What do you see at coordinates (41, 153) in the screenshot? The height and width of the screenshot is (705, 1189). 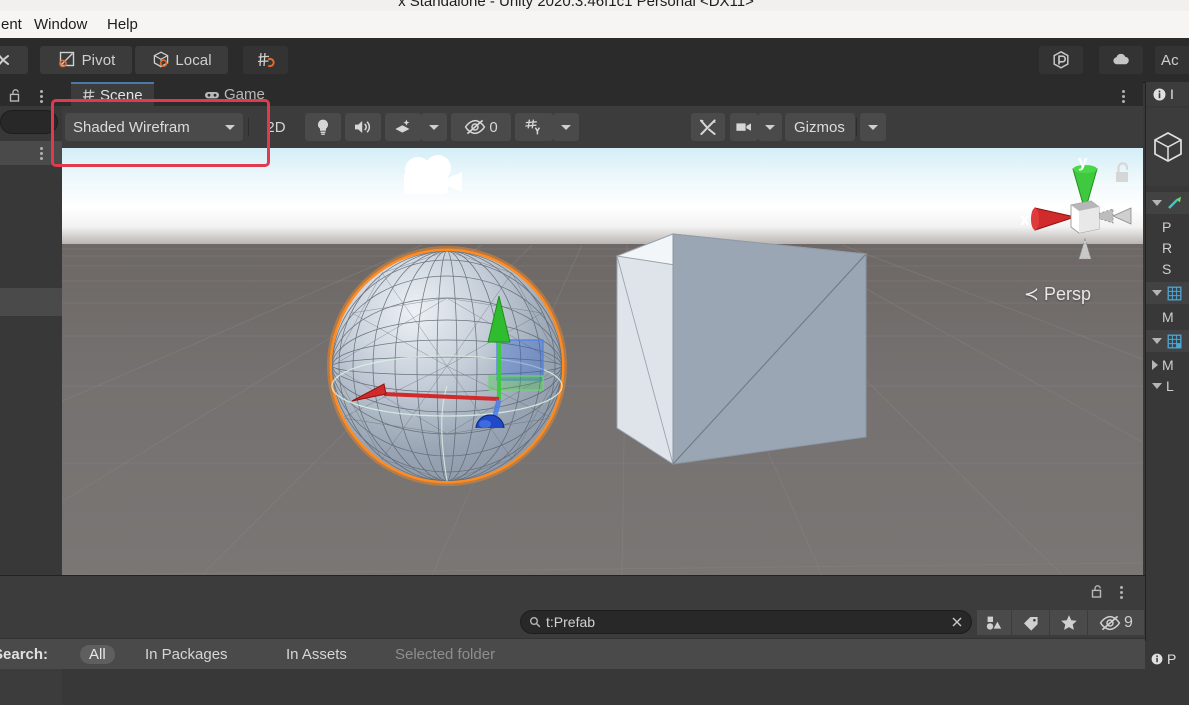 I see `hierarchy-row-menu` at bounding box center [41, 153].